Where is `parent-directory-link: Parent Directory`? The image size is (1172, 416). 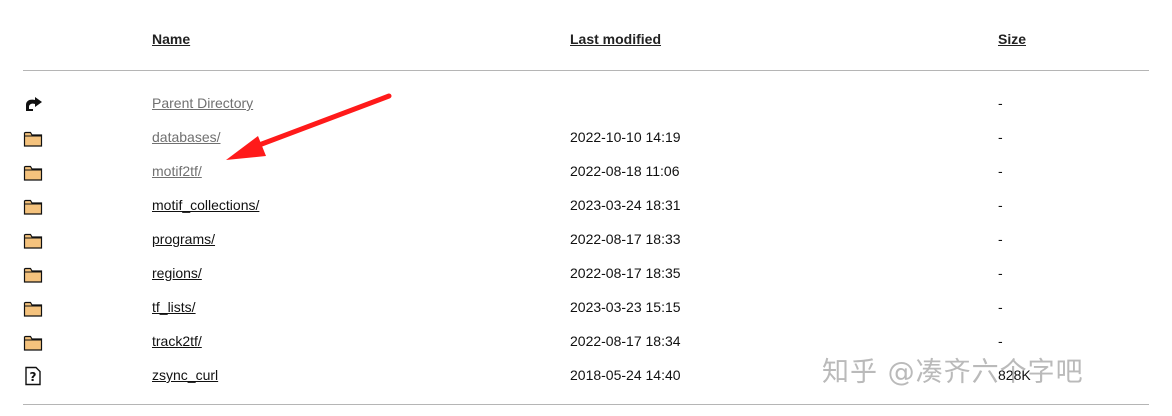
parent-directory-link: Parent Directory is located at coordinates (202, 103).